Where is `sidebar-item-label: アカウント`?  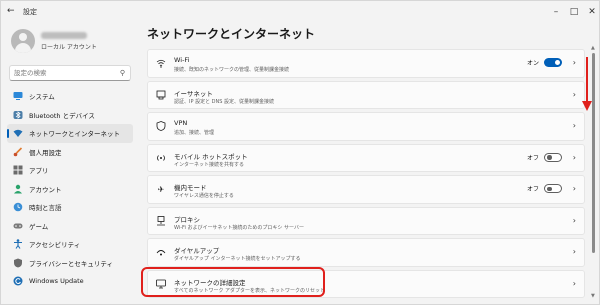 sidebar-item-label: アカウント is located at coordinates (45, 189).